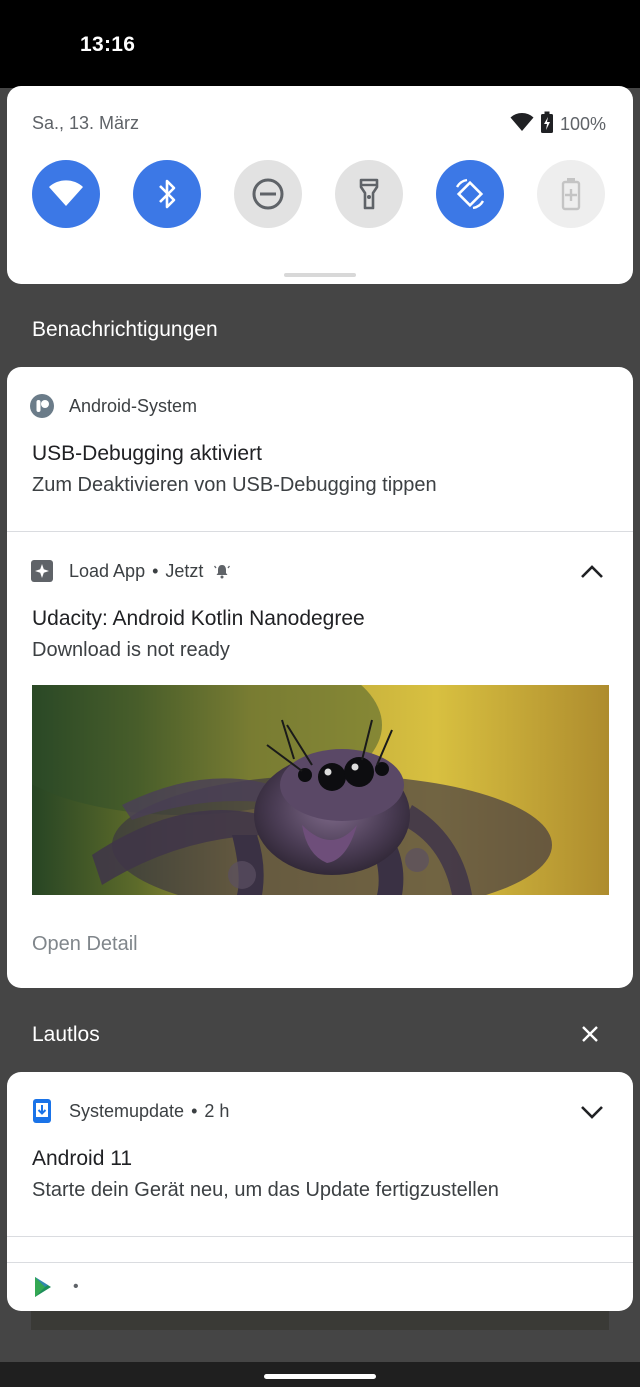  I want to click on clear-silent-close-icon, so click(590, 1034).